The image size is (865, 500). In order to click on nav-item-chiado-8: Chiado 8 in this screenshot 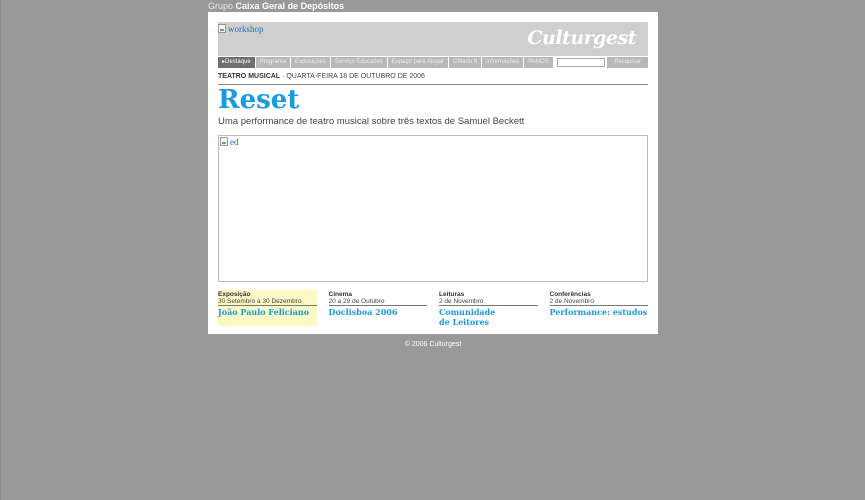, I will do `click(465, 62)`.